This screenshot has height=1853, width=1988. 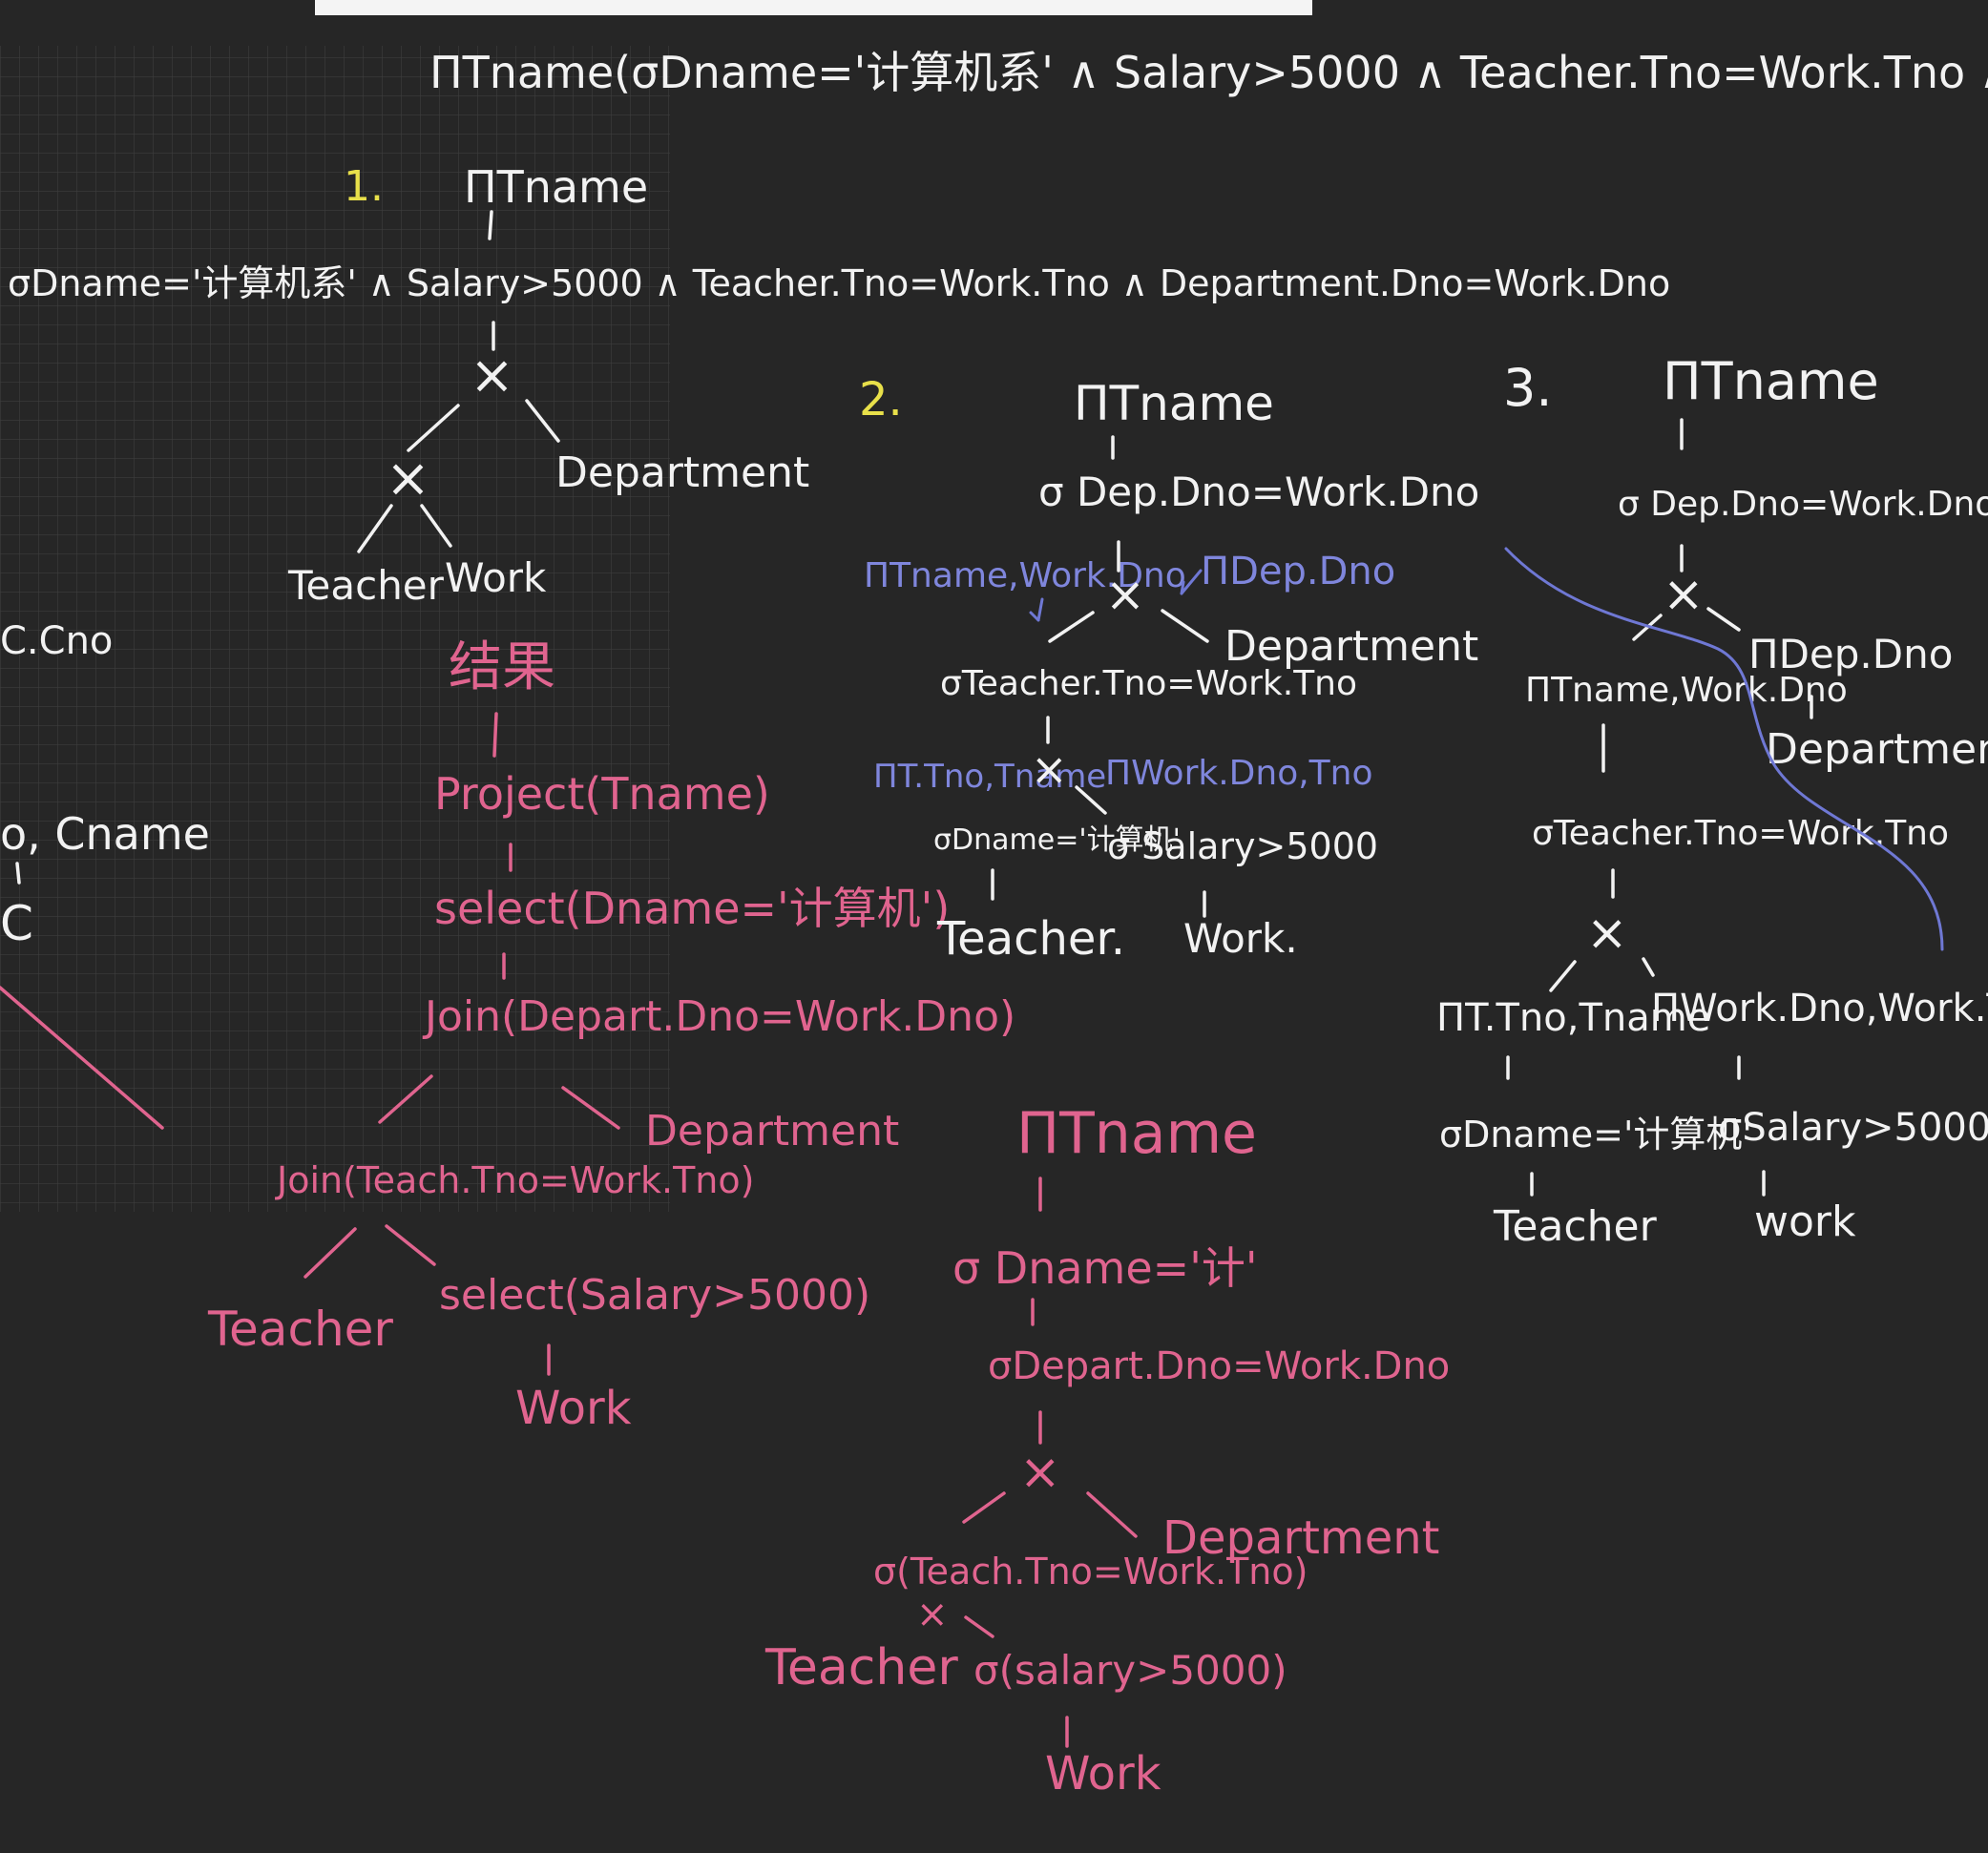 What do you see at coordinates (1853, 1128) in the screenshot?
I see `tree3-sigma-salary: σSalary>5000` at bounding box center [1853, 1128].